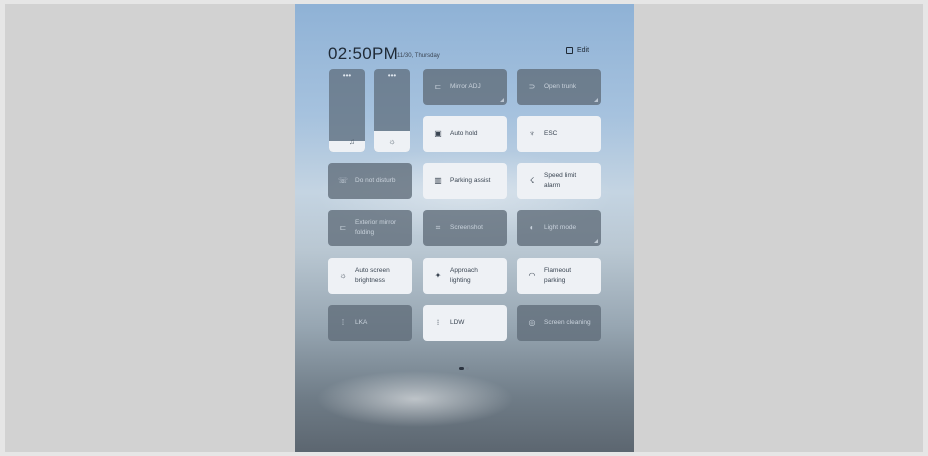  Describe the element at coordinates (438, 227) in the screenshot. I see `screenshot-icon: ⌗` at that location.